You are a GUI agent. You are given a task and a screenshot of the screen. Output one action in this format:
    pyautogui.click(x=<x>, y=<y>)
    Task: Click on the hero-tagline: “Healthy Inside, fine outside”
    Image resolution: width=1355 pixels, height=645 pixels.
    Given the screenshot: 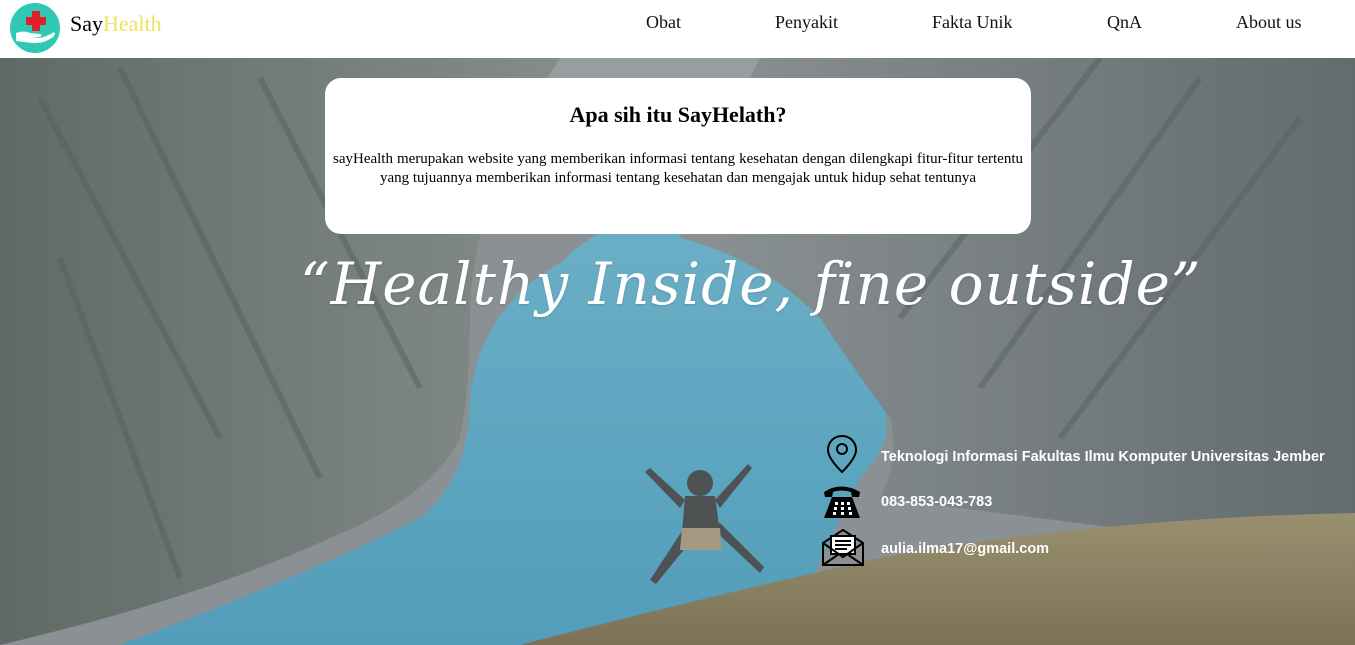 What is the action you would take?
    pyautogui.click(x=751, y=284)
    